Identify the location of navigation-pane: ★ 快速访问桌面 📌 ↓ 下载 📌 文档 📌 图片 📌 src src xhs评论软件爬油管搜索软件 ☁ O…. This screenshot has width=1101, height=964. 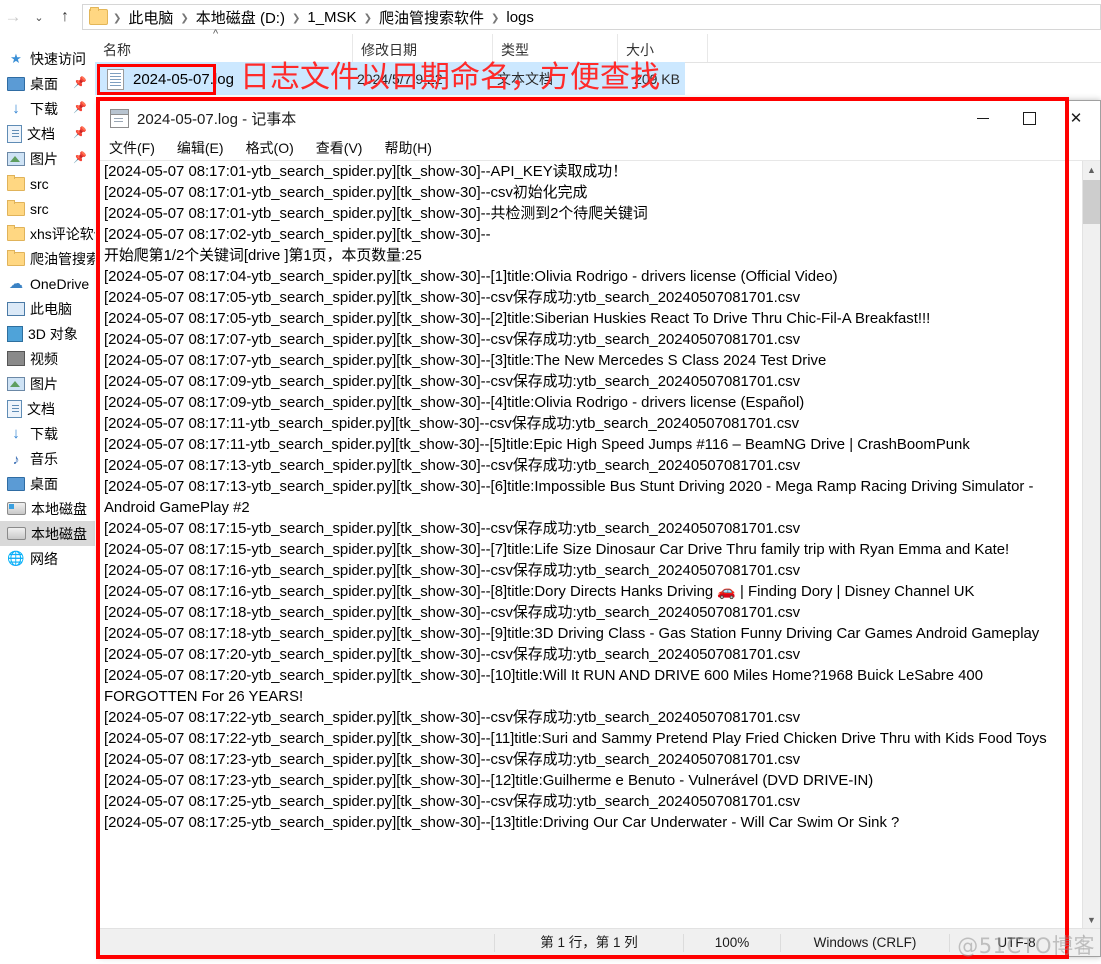
(47, 502).